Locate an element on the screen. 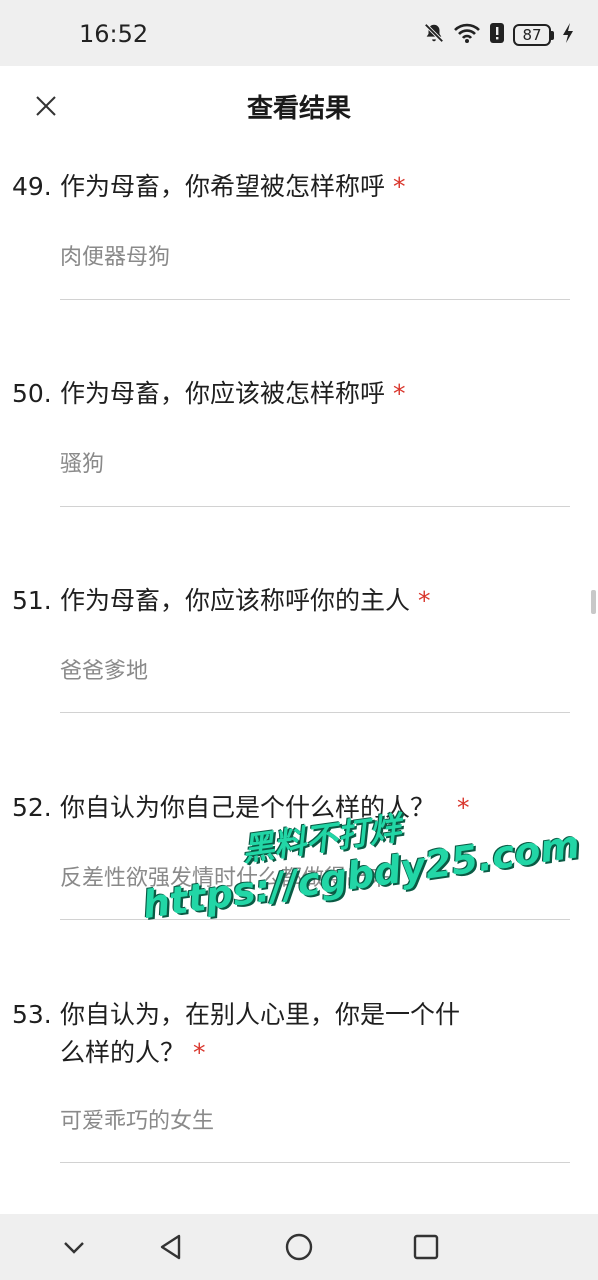  question-number: 52. is located at coordinates (32, 807).